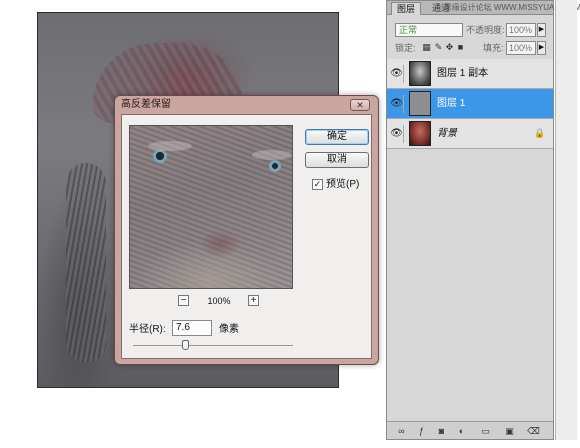  What do you see at coordinates (429, 30) in the screenshot?
I see `blend-mode-select: 正常` at bounding box center [429, 30].